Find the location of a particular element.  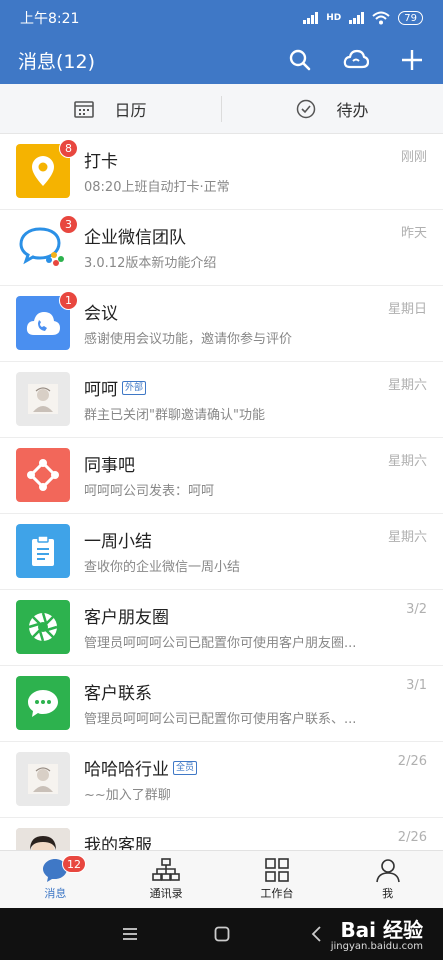

conversation-name: 打卡 is located at coordinates (101, 162).